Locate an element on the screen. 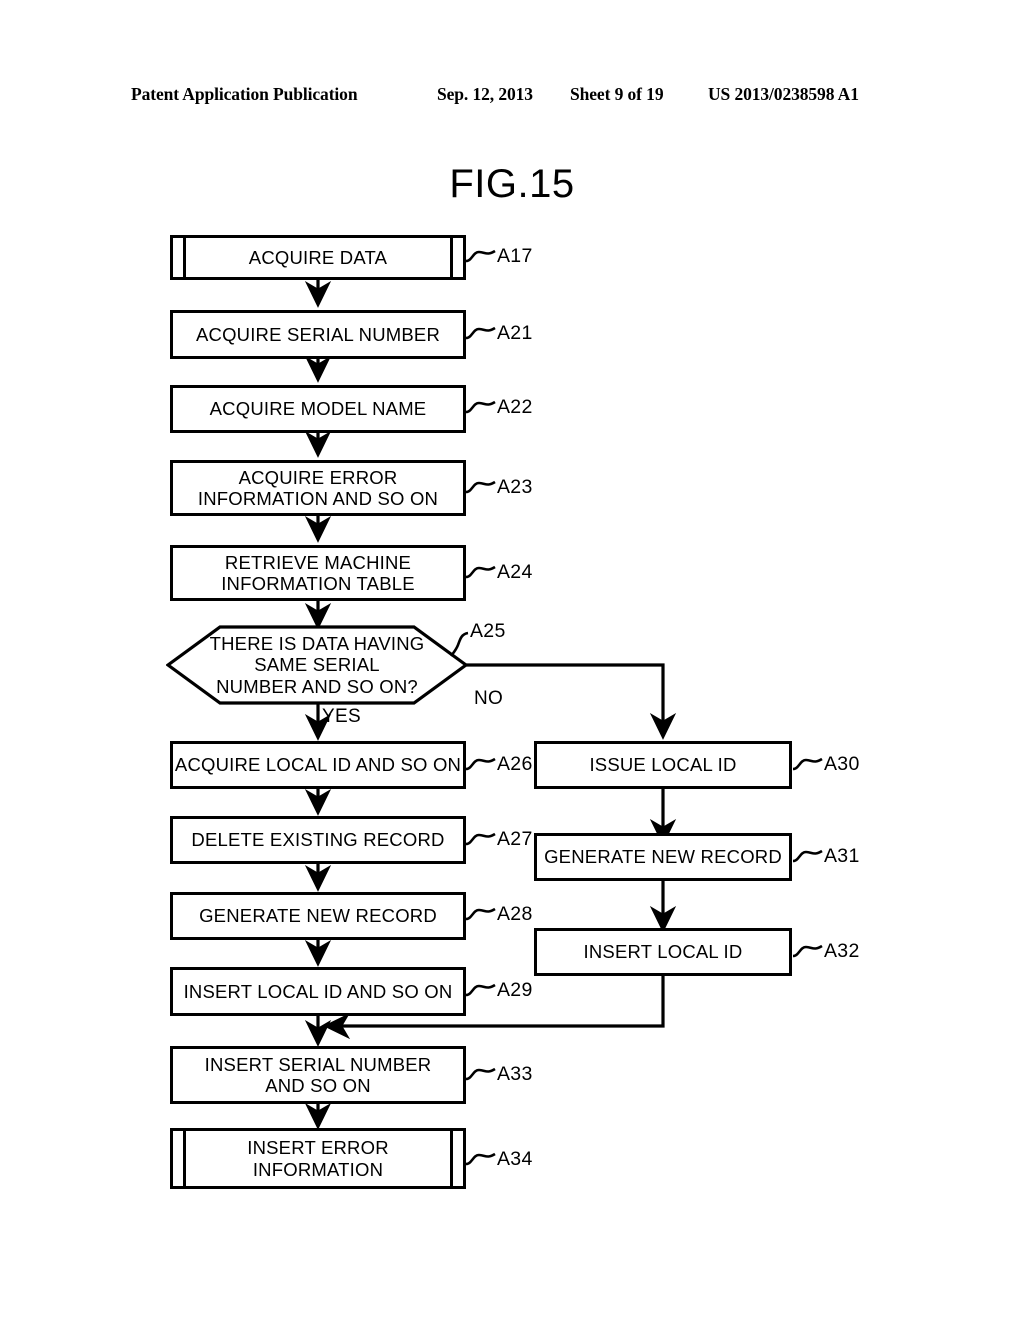 Image resolution: width=1024 pixels, height=1320 pixels. node-a28-generate-new-record: GENERATE NEW RECORD is located at coordinates (318, 916).